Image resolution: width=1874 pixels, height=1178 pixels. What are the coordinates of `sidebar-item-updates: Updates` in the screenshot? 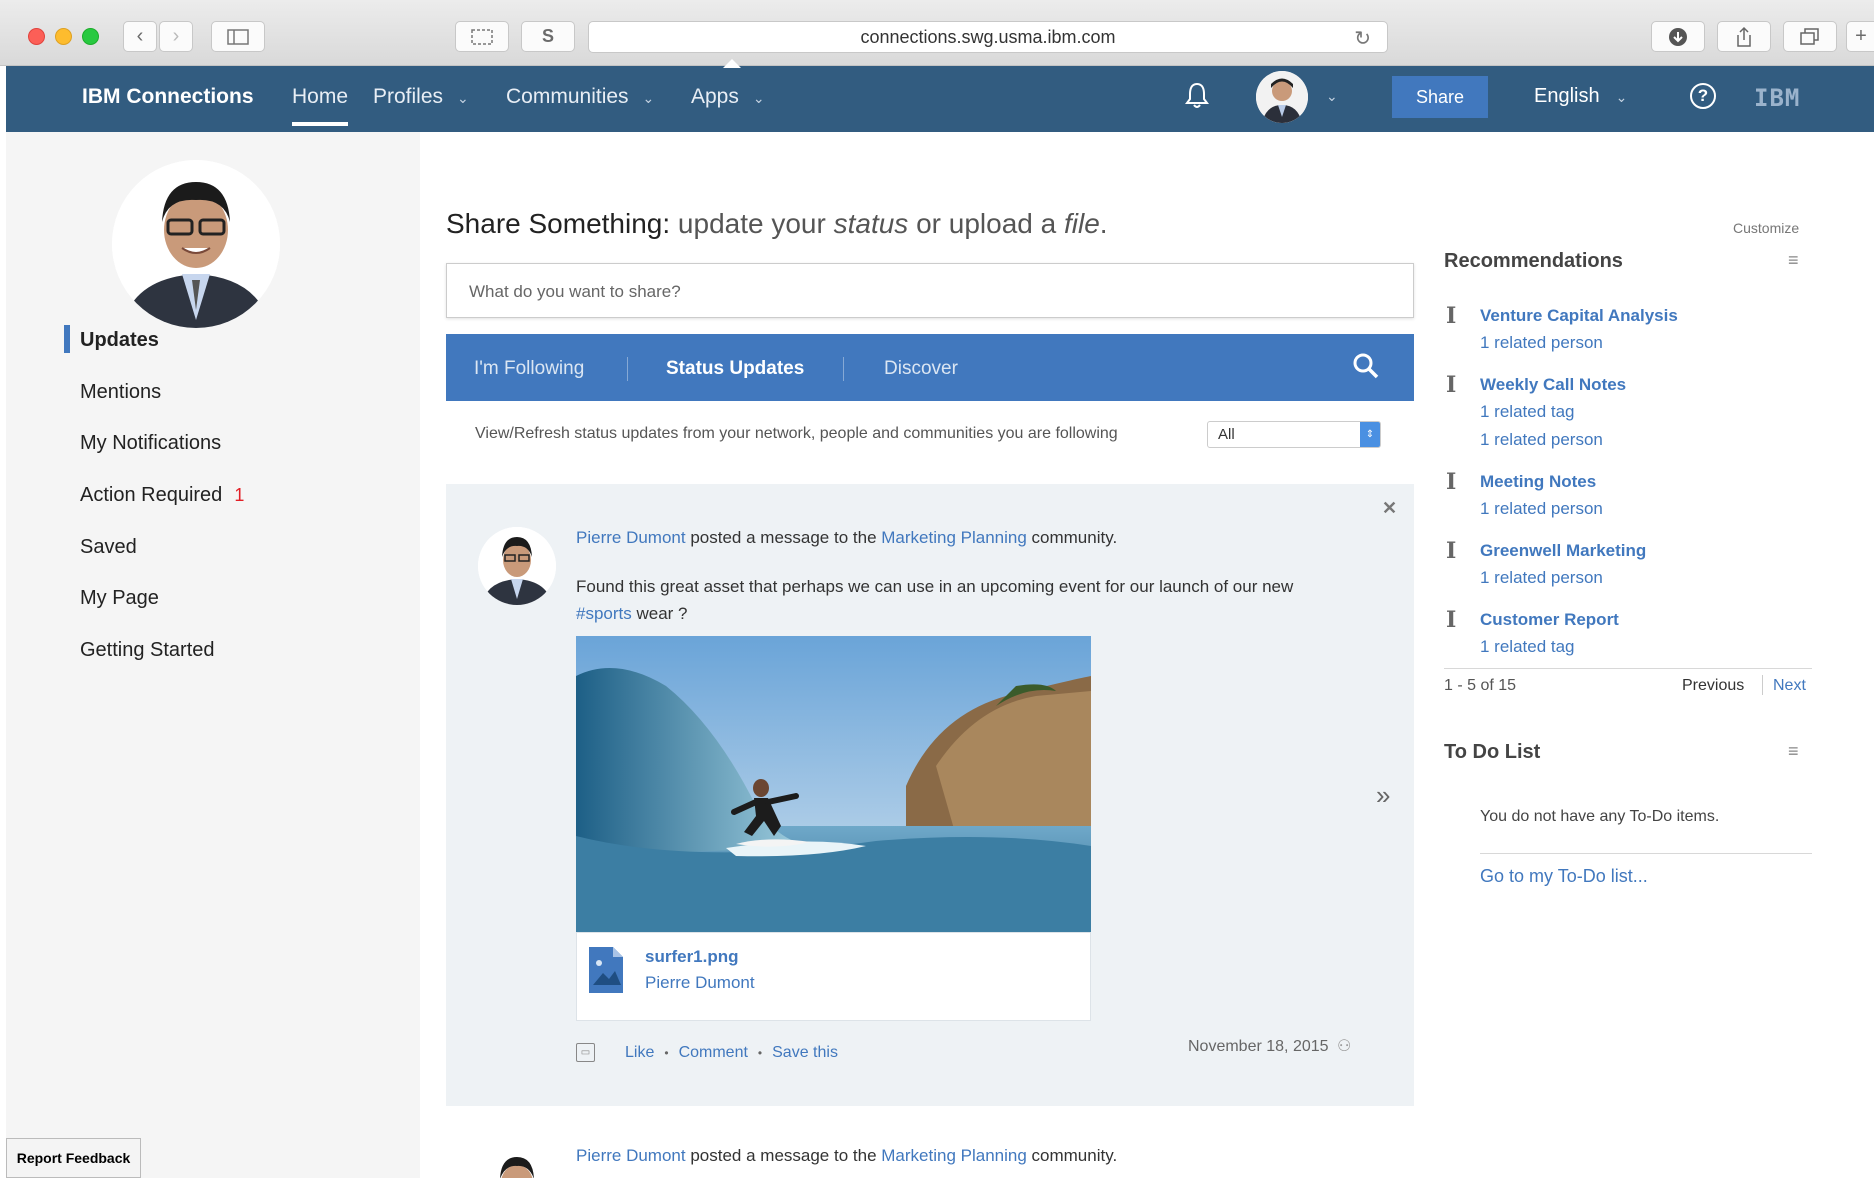 It's located at (119, 340).